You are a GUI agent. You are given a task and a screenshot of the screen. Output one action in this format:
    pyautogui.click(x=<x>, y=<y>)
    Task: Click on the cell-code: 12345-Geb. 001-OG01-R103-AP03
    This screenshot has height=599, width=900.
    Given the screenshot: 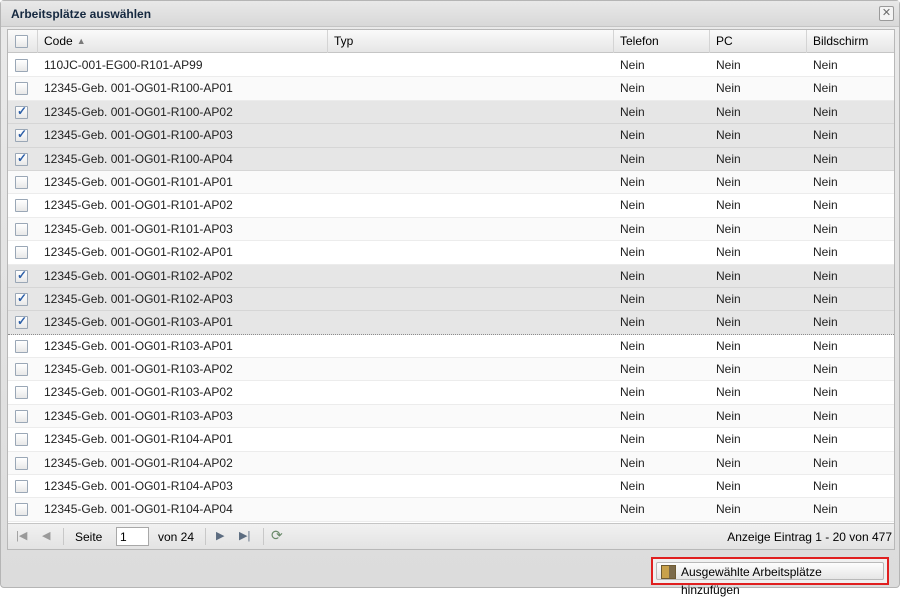 What is the action you would take?
    pyautogui.click(x=138, y=415)
    